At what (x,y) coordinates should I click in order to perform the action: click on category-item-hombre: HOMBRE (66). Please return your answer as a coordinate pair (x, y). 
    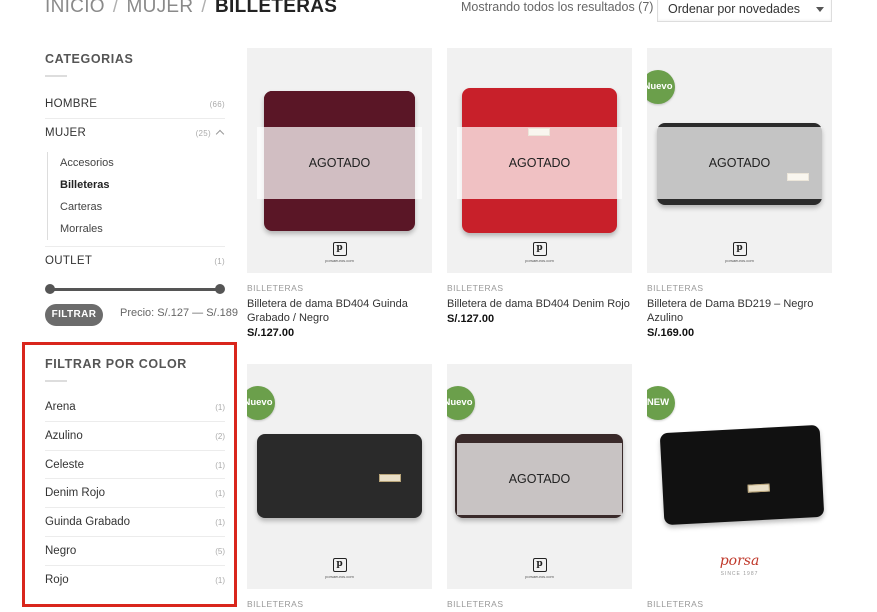
    Looking at the image, I should click on (135, 104).